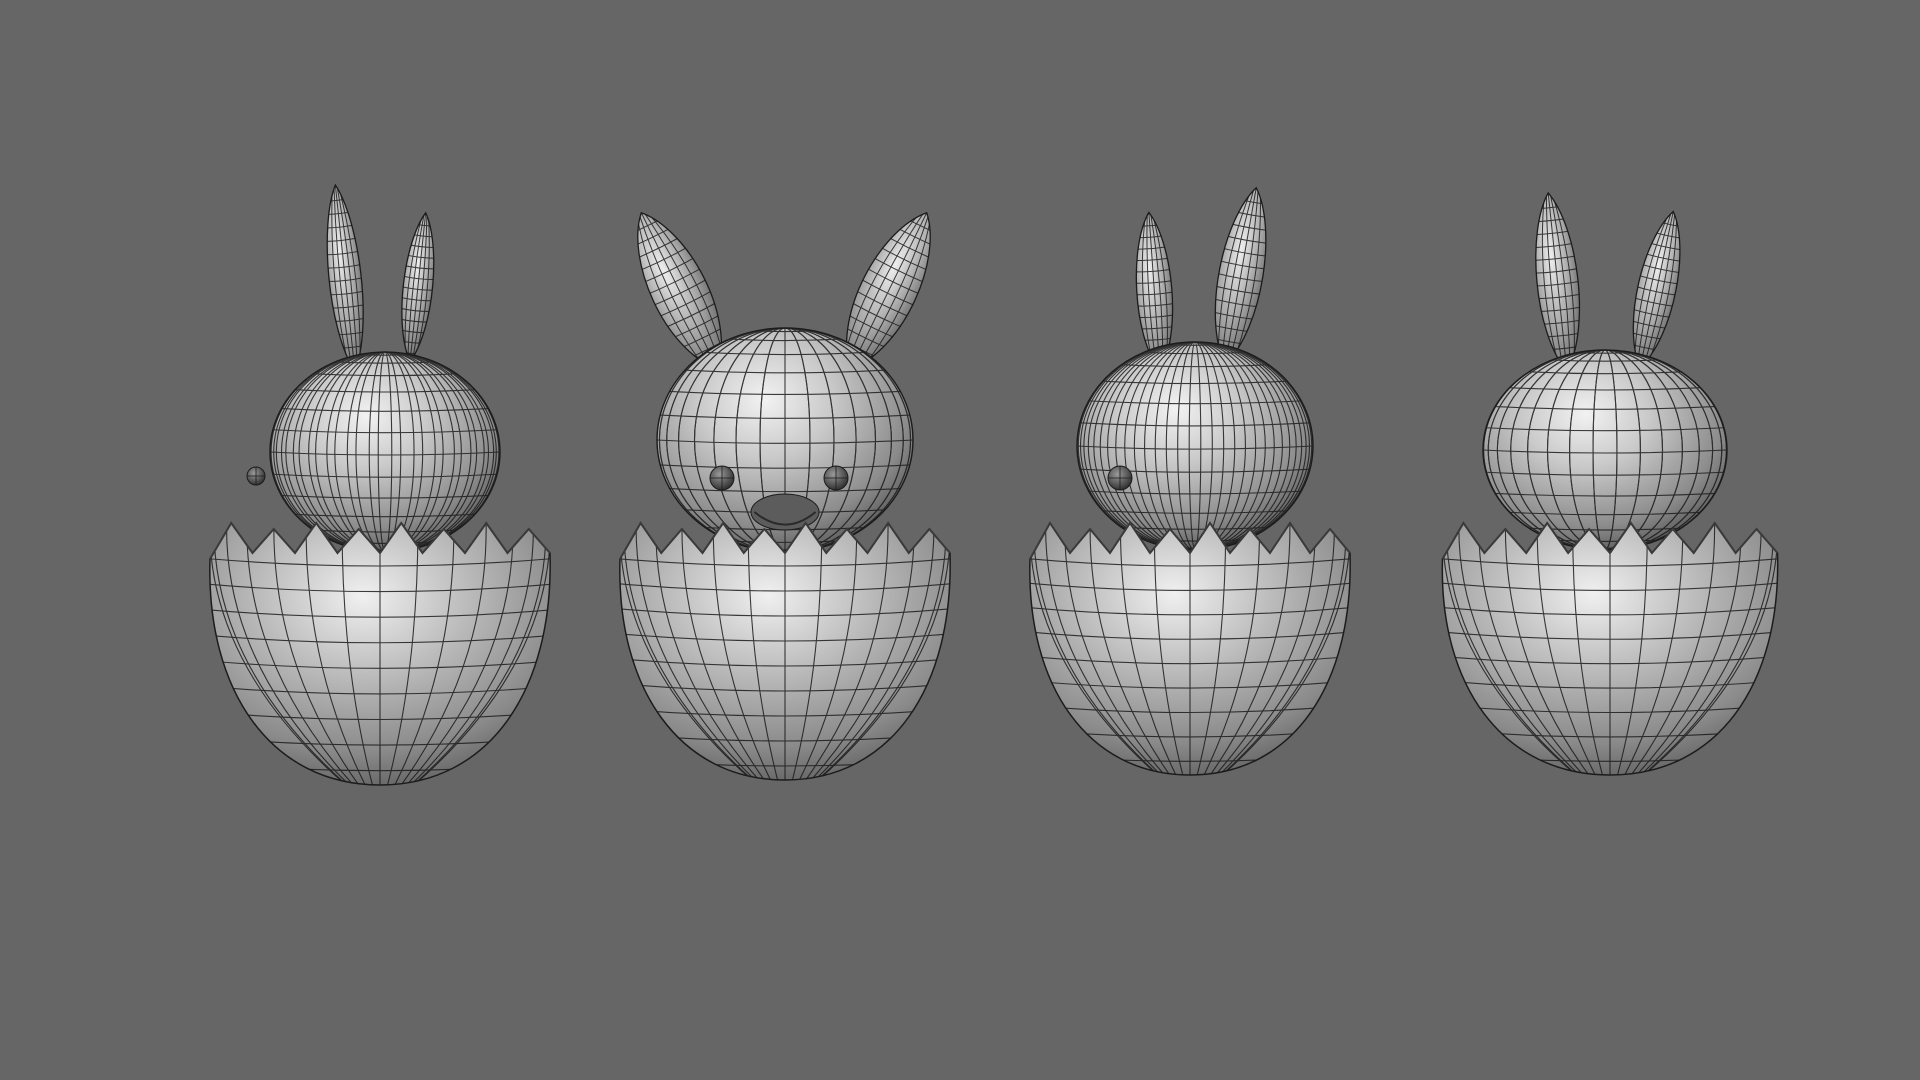 The height and width of the screenshot is (1080, 1920). I want to click on nose-mouth, so click(785, 512).